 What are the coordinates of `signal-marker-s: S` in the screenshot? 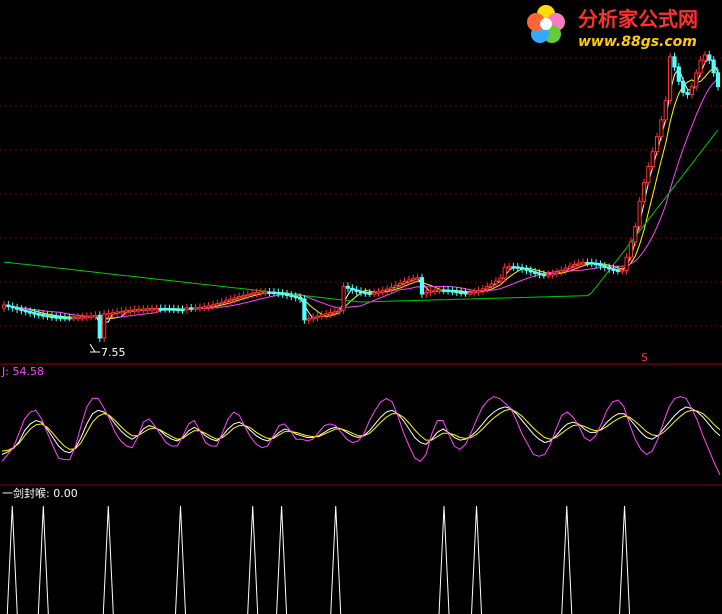 It's located at (644, 357).